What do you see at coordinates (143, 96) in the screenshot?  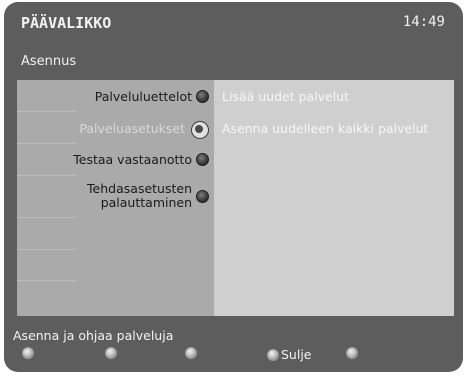 I see `menu-item-label: Palveluluettelot` at bounding box center [143, 96].